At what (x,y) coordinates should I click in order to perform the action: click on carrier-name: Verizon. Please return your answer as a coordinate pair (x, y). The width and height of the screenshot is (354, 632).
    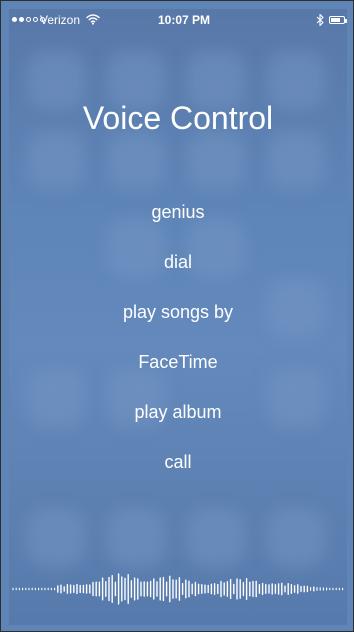
    Looking at the image, I should click on (60, 20).